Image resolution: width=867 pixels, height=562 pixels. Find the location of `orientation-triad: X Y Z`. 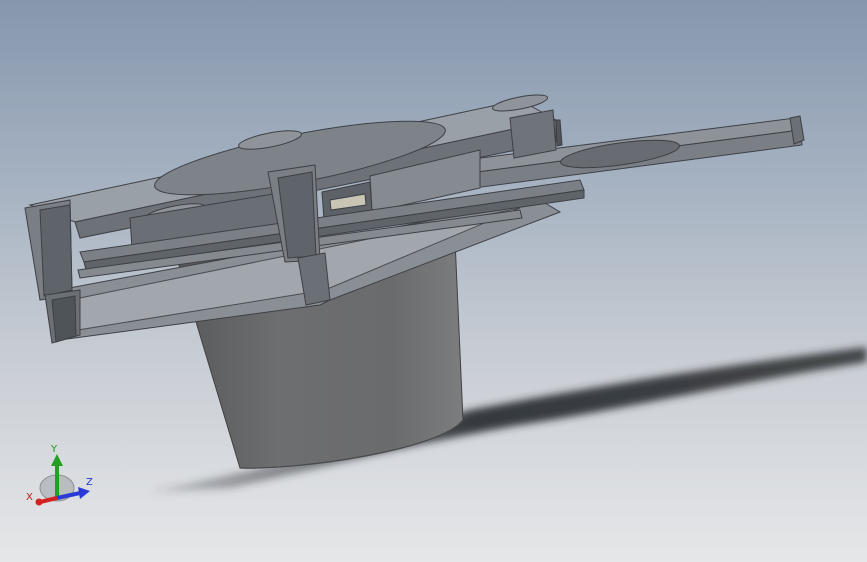

orientation-triad: X Y Z is located at coordinates (60, 477).